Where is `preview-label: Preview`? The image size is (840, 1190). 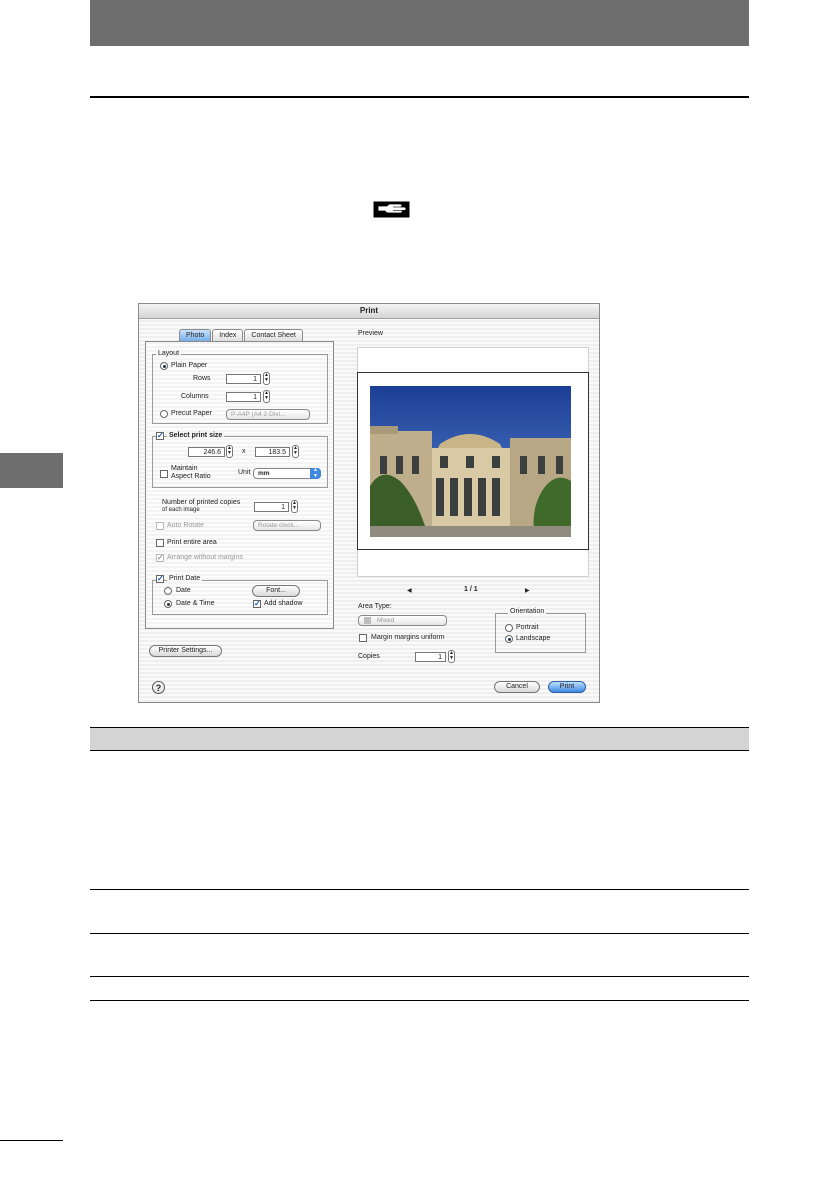 preview-label: Preview is located at coordinates (370, 333).